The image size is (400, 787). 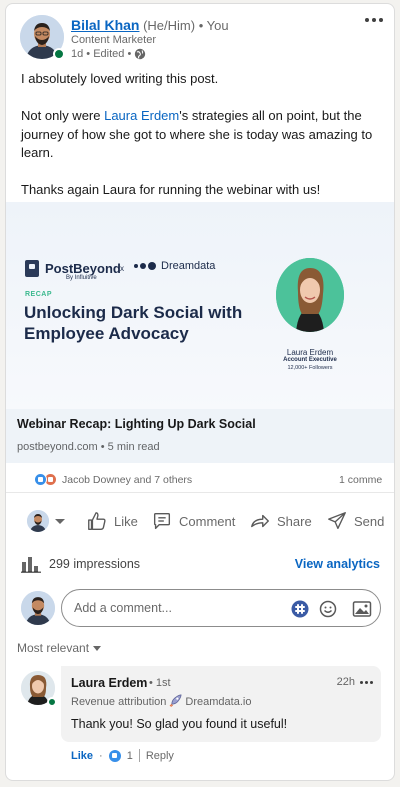 What do you see at coordinates (120, 78) in the screenshot?
I see `post-paragraph: I absolutely loved writing this post.` at bounding box center [120, 78].